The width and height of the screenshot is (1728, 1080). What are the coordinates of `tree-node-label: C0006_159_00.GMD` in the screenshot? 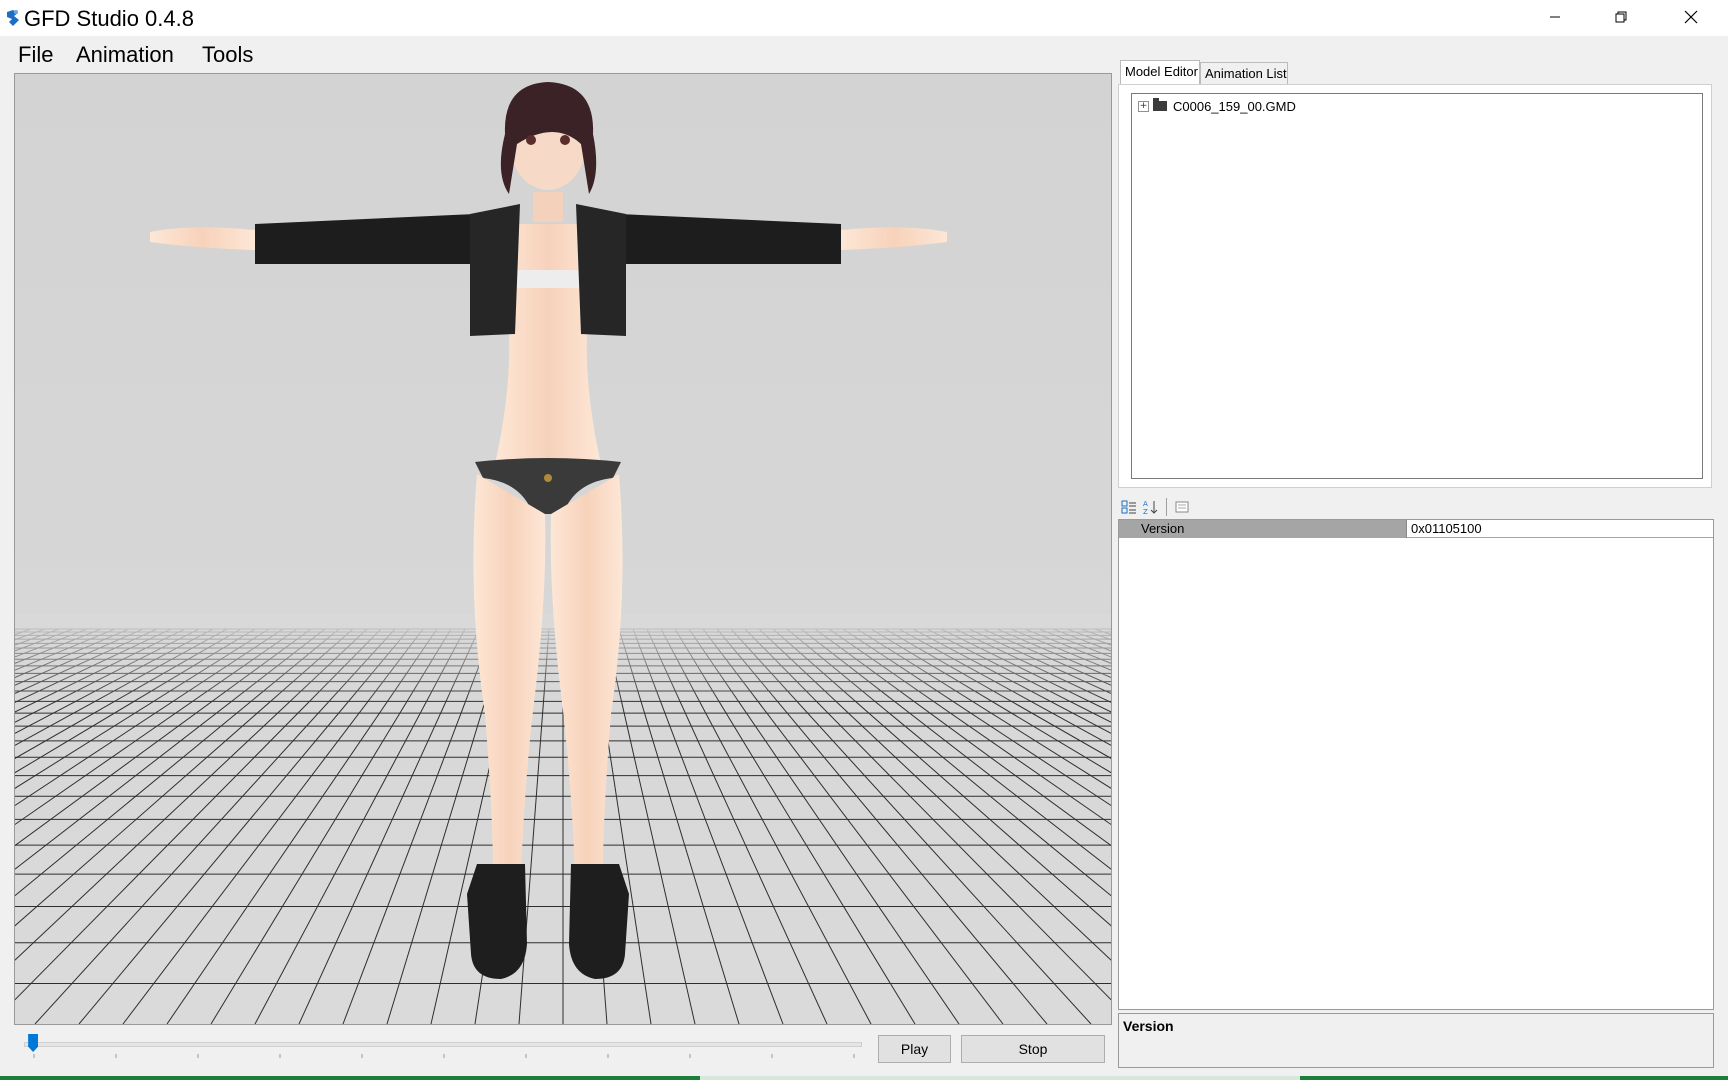 It's located at (1234, 106).